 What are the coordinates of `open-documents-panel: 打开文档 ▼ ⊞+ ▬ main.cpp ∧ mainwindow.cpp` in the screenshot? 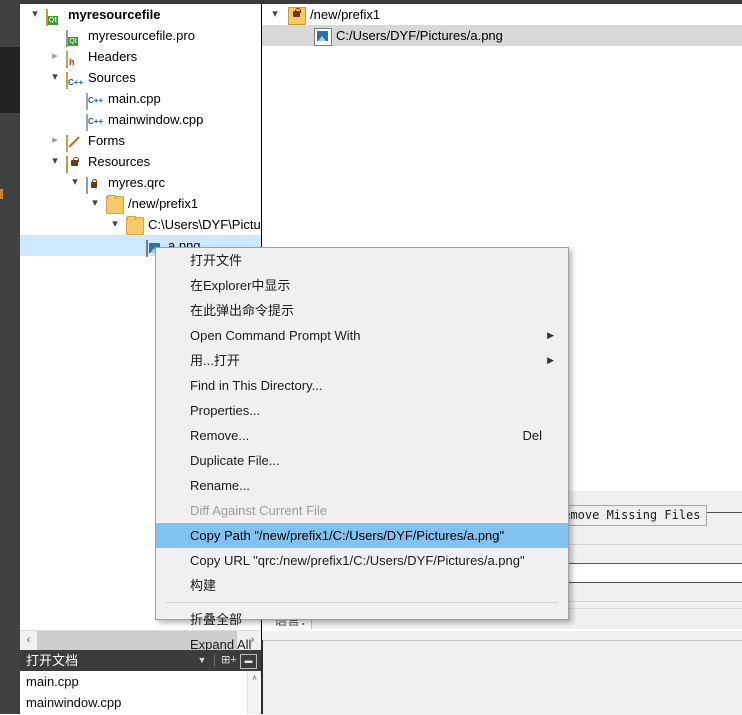 It's located at (140, 682).